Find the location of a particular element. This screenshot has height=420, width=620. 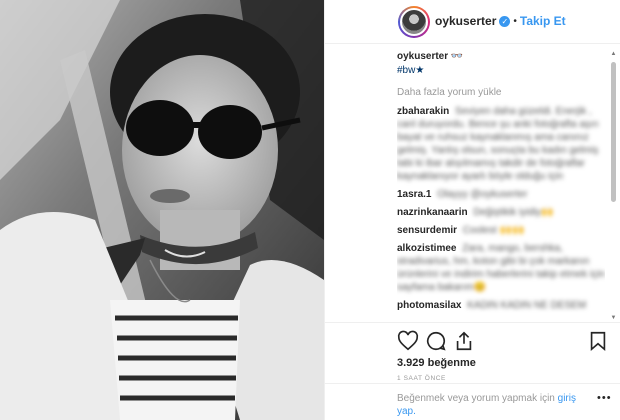

scroll-down-arrow-icon: ▼ is located at coordinates (613, 318).